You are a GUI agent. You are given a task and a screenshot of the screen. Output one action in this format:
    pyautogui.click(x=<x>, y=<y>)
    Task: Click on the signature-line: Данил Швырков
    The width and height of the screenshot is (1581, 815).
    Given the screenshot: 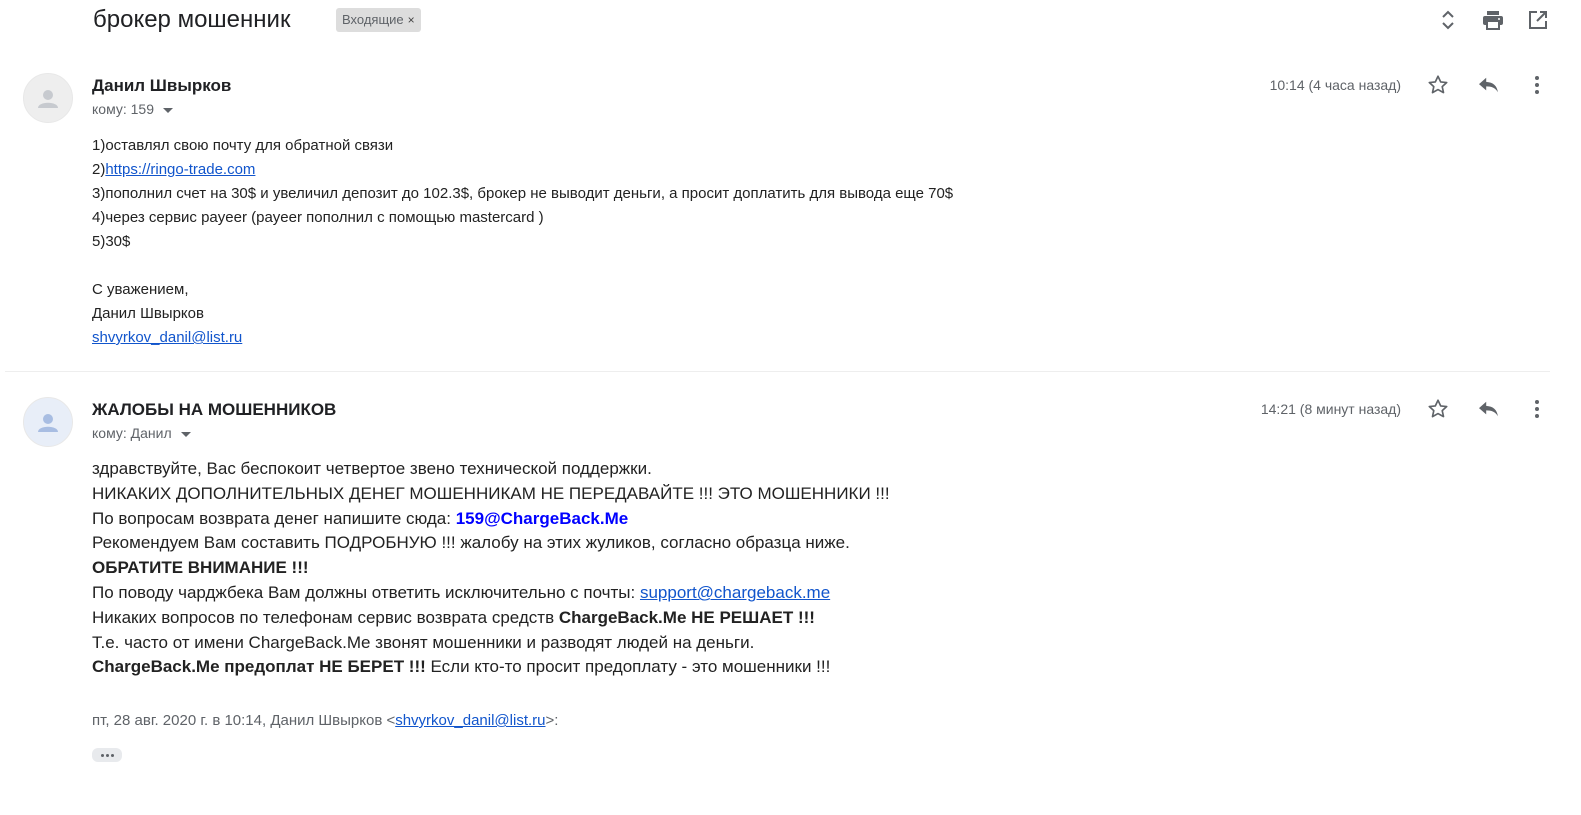 What is the action you would take?
    pyautogui.click(x=148, y=313)
    